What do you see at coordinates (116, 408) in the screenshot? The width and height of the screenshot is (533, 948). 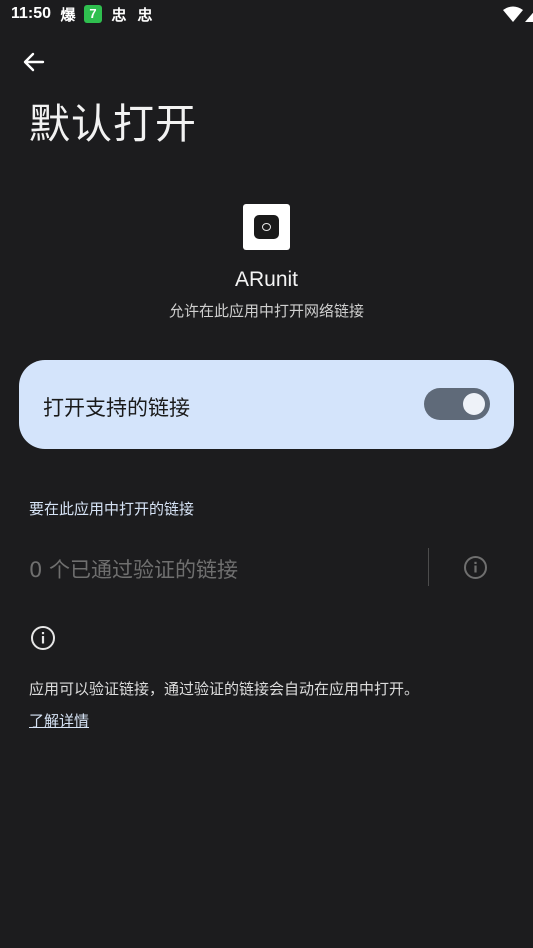 I see `toggle-label: 打开支持的链接` at bounding box center [116, 408].